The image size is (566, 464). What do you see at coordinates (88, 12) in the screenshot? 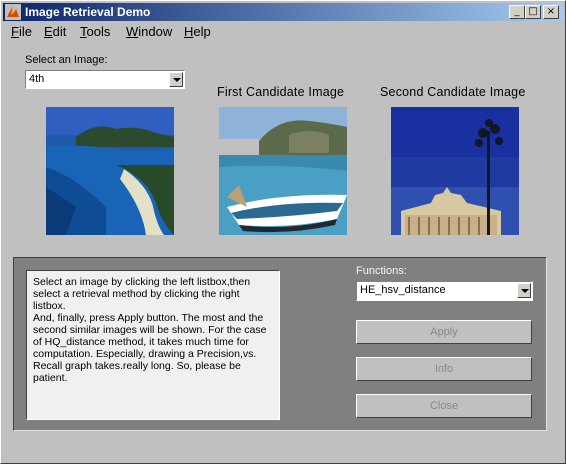
I see `window-title: Image Retrieval Demo` at bounding box center [88, 12].